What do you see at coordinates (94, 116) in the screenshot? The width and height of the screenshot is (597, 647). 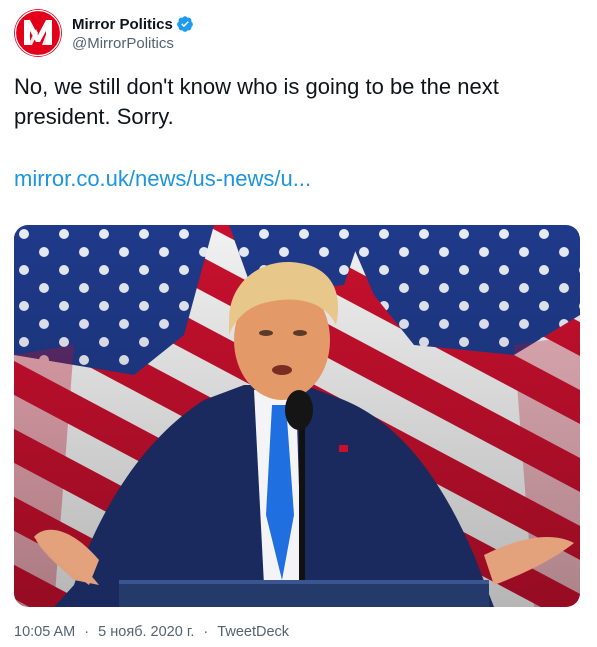 I see `tweet-text-line-2: president. Sorry.` at bounding box center [94, 116].